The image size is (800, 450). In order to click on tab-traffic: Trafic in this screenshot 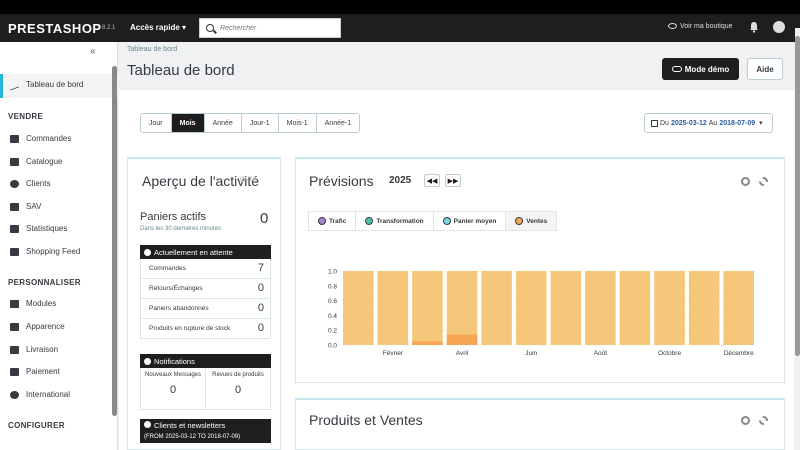, I will do `click(333, 221)`.